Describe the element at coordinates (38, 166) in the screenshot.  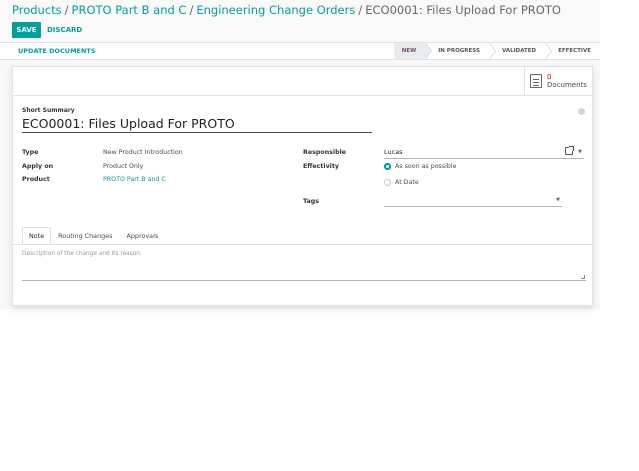
I see `apply-on-label: Apply on` at that location.